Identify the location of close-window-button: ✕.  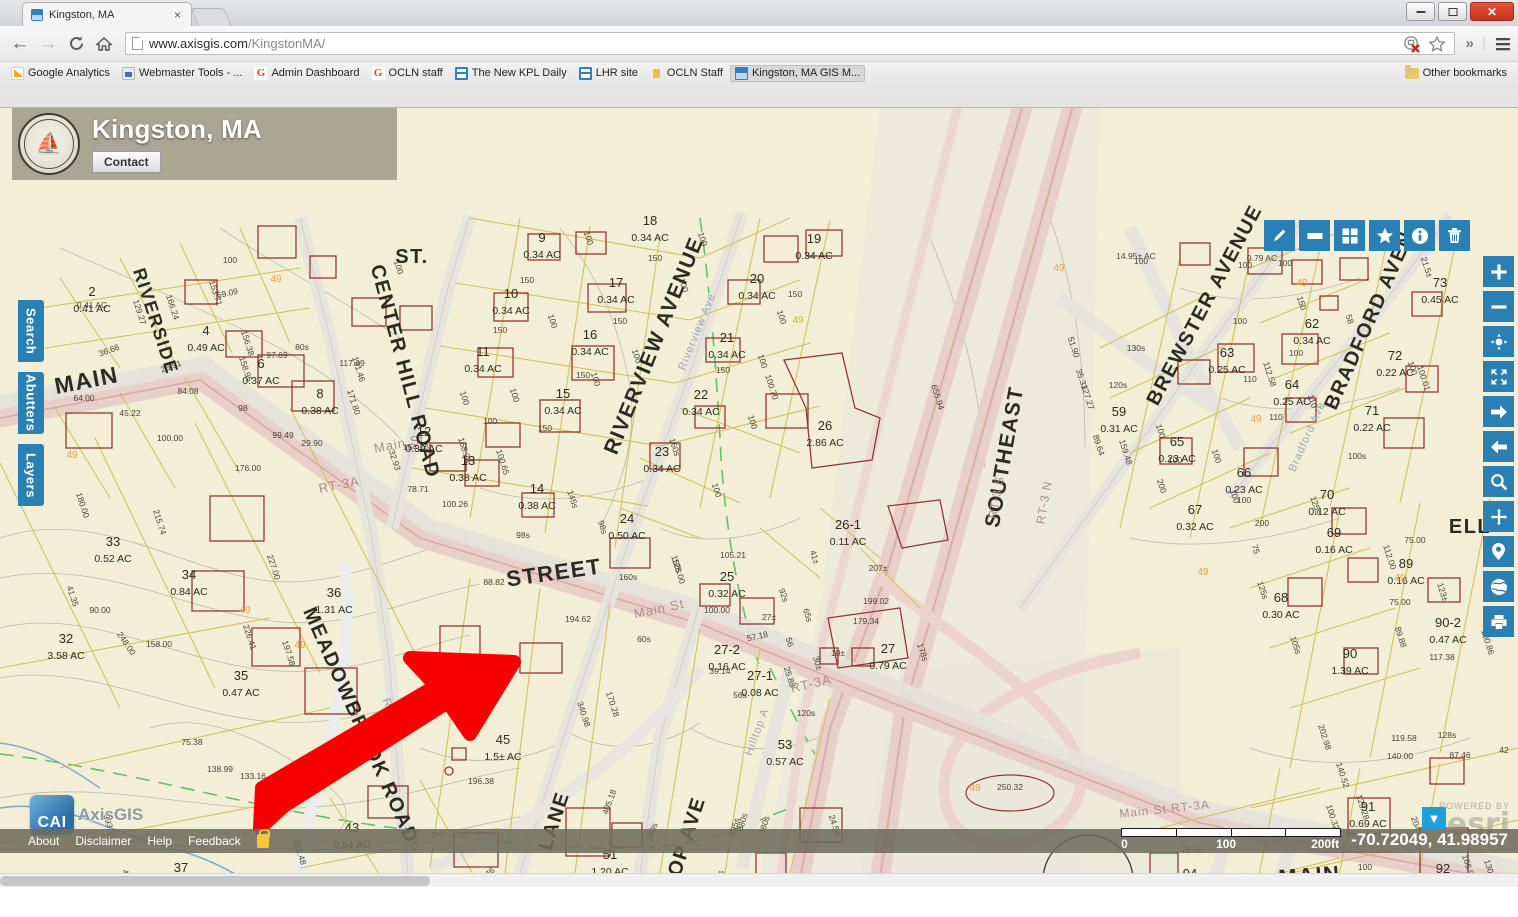
(1492, 11).